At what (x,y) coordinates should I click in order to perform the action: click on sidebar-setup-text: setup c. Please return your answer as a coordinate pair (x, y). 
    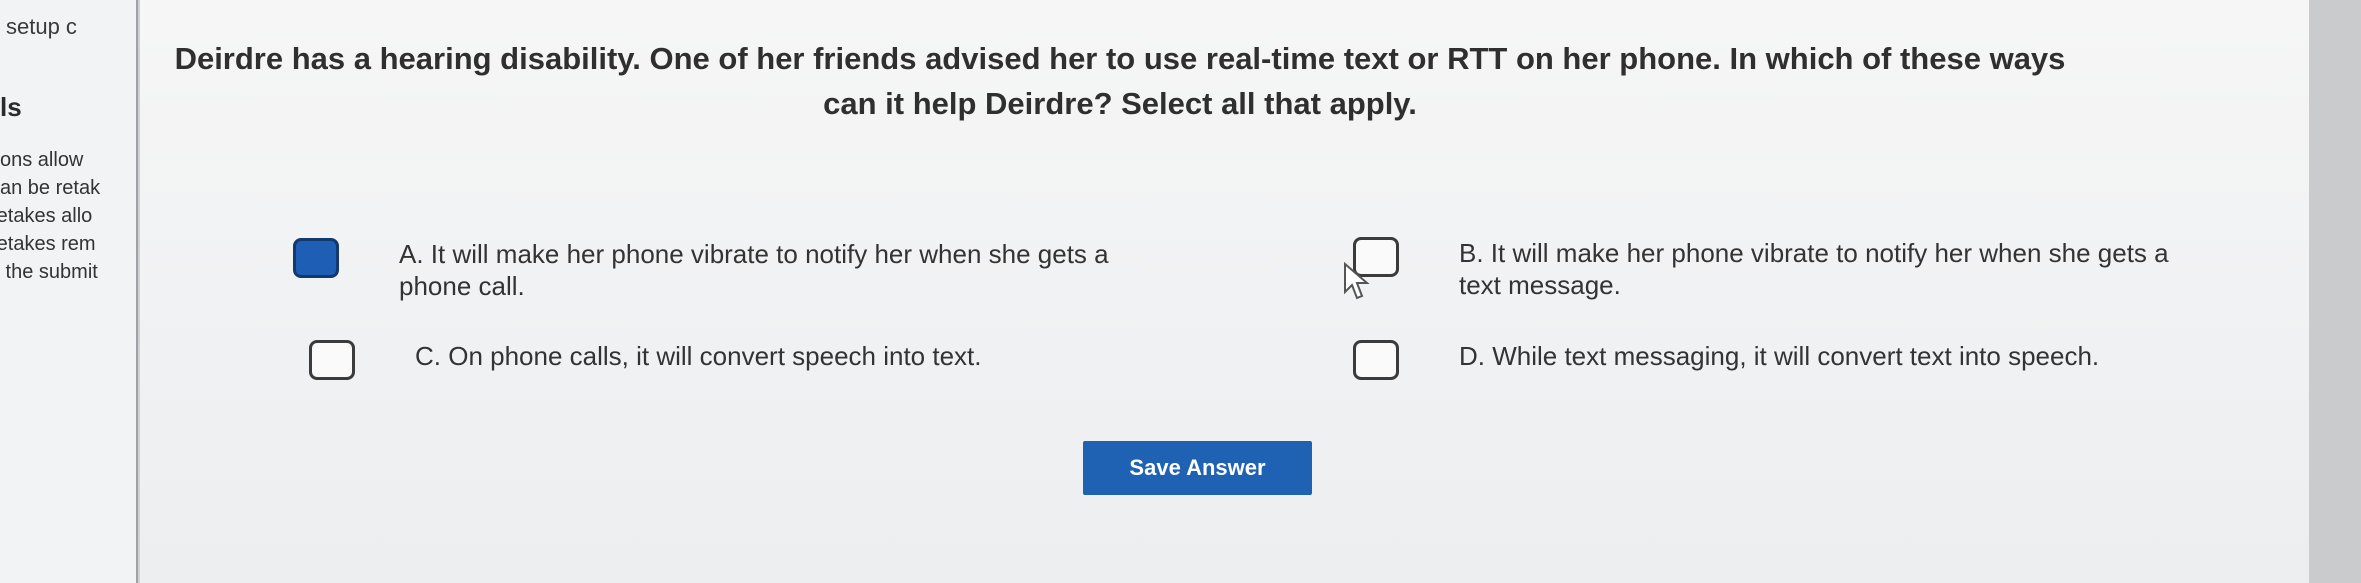
    Looking at the image, I should click on (41, 26).